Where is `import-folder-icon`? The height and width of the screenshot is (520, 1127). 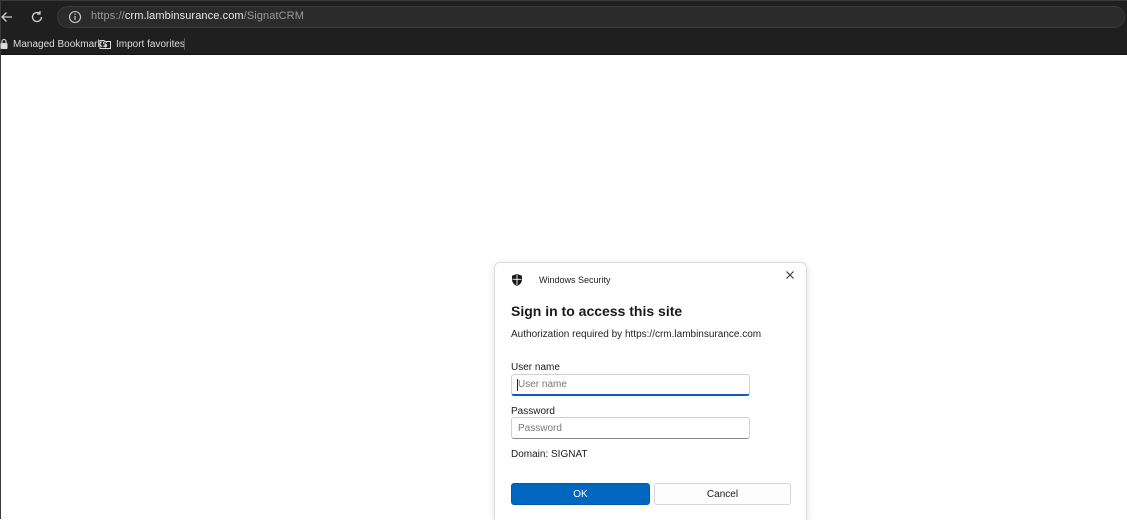
import-folder-icon is located at coordinates (105, 44).